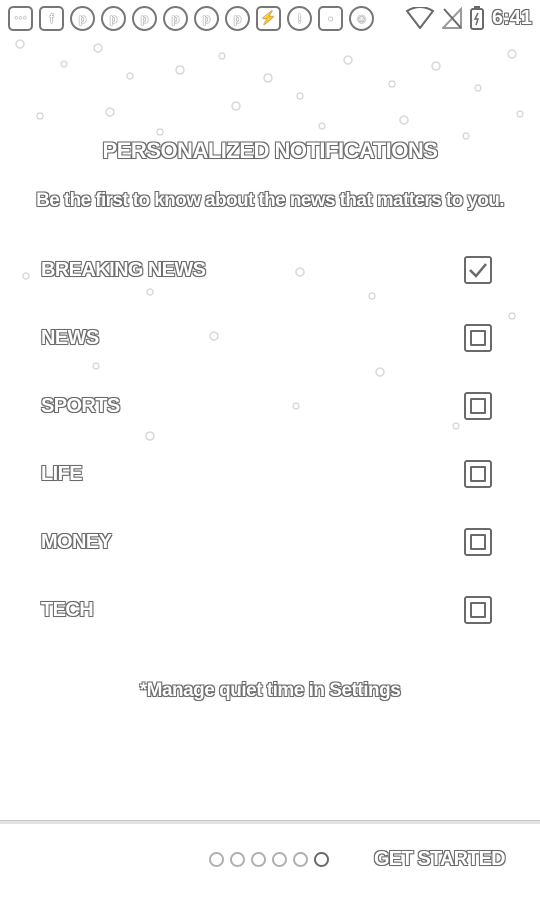 This screenshot has width=540, height=897. What do you see at coordinates (451, 18) in the screenshot?
I see `no-signal-icon` at bounding box center [451, 18].